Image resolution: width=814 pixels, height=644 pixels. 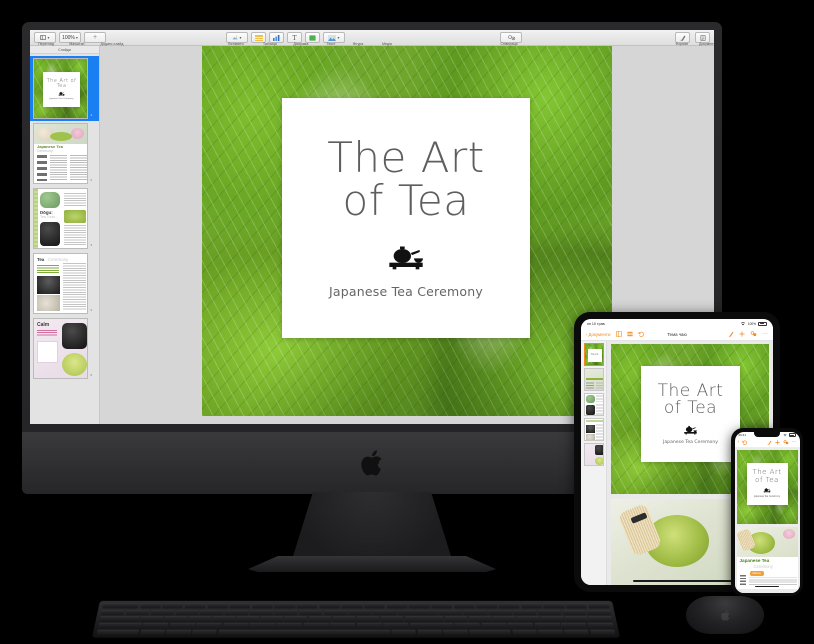 I want to click on chevron-left-icon: ‹, so click(x=739, y=442).